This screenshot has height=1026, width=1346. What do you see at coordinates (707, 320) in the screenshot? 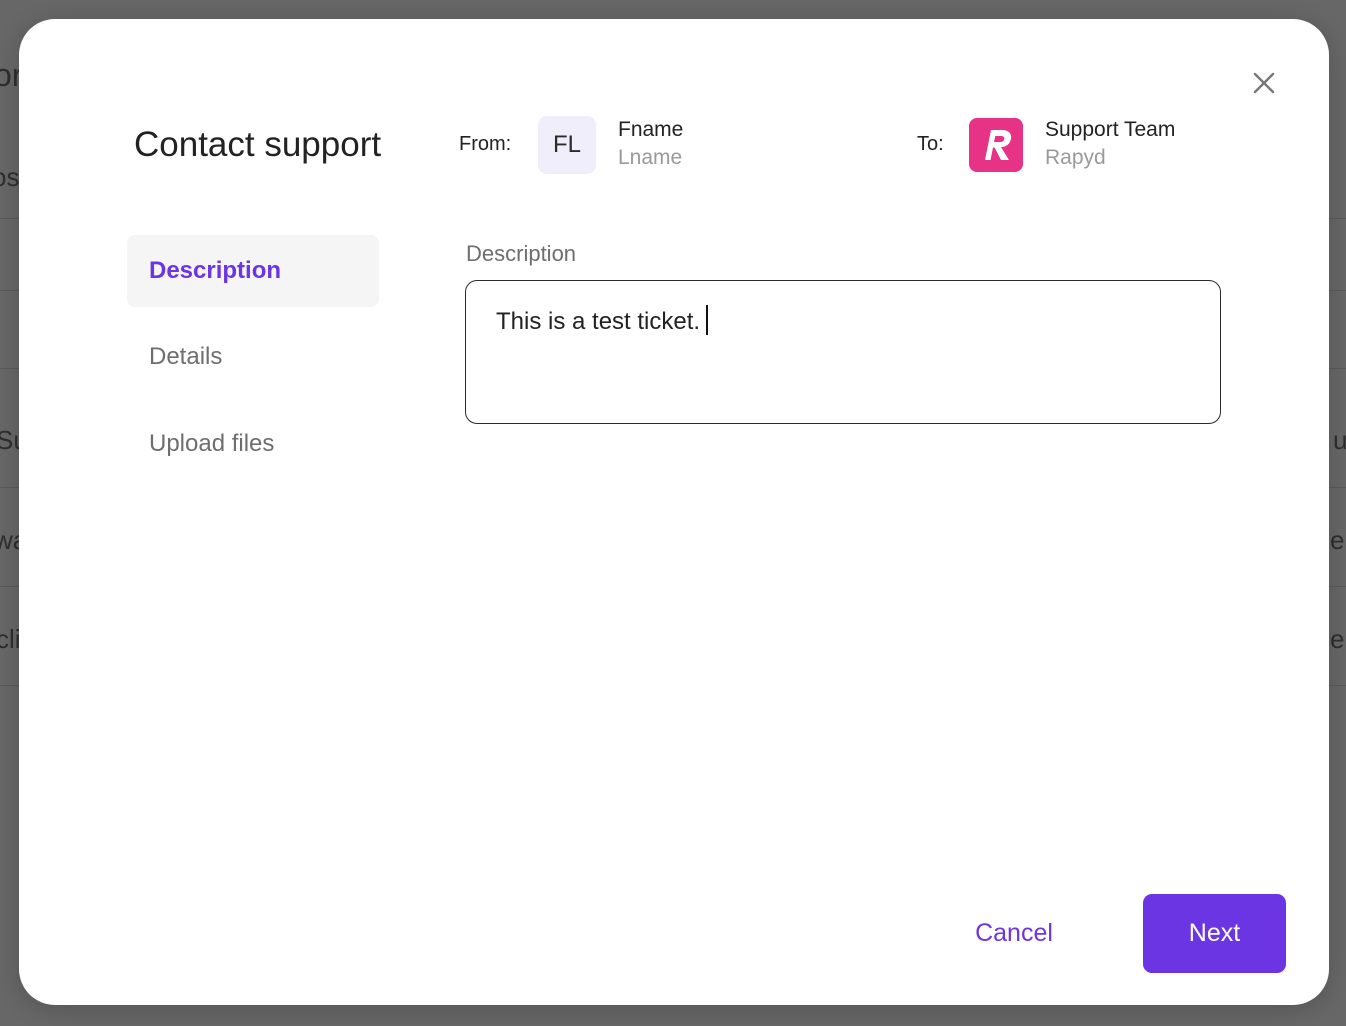
I see `text-caret` at bounding box center [707, 320].